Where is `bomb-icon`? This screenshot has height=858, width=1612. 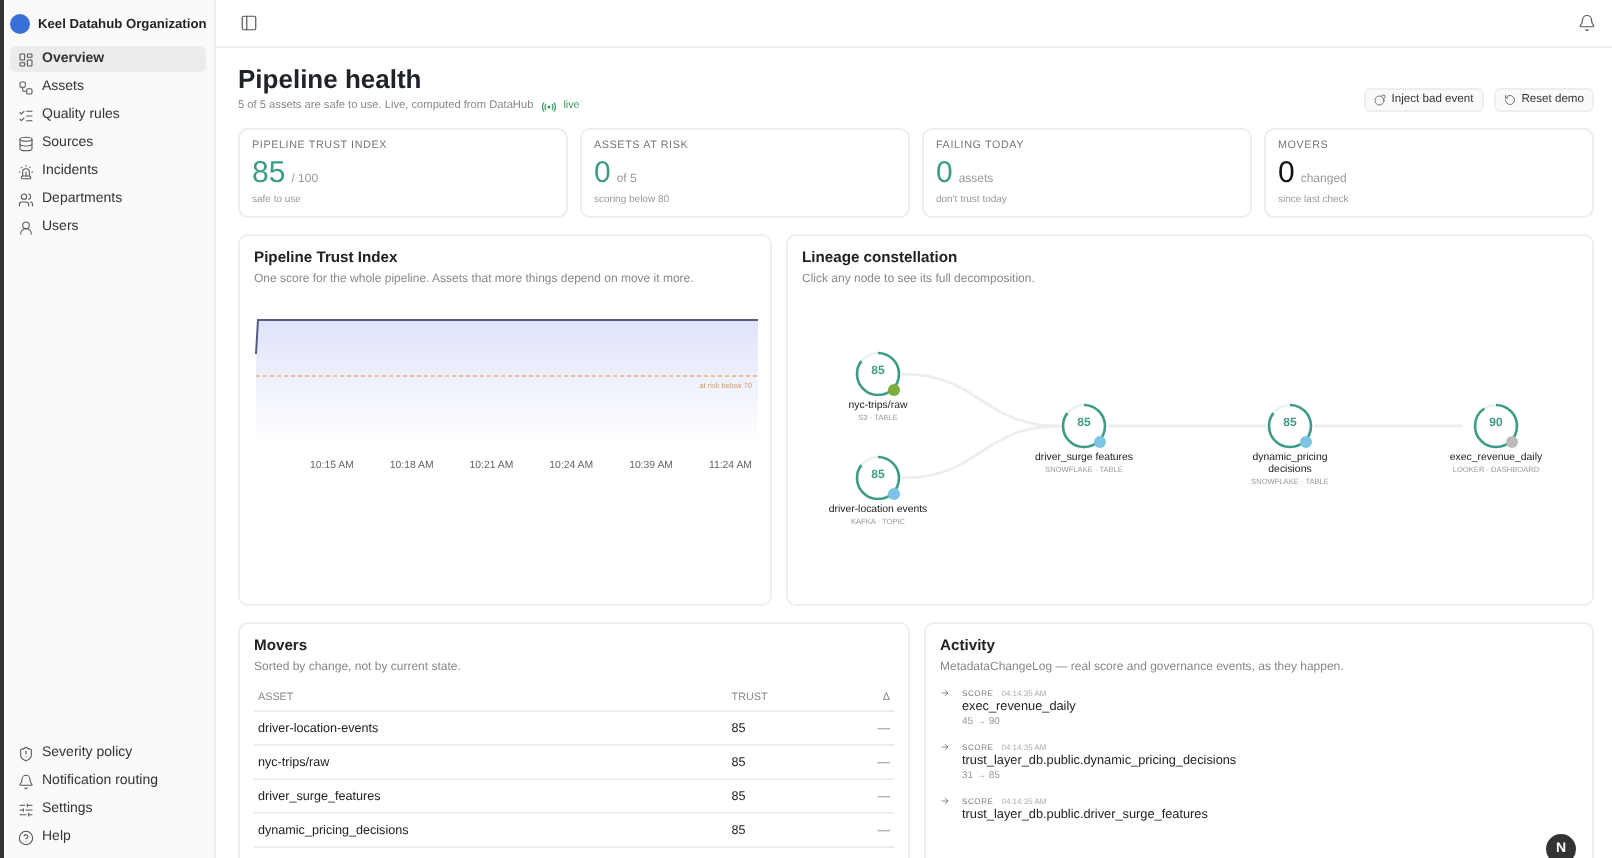
bomb-icon is located at coordinates (1379, 100).